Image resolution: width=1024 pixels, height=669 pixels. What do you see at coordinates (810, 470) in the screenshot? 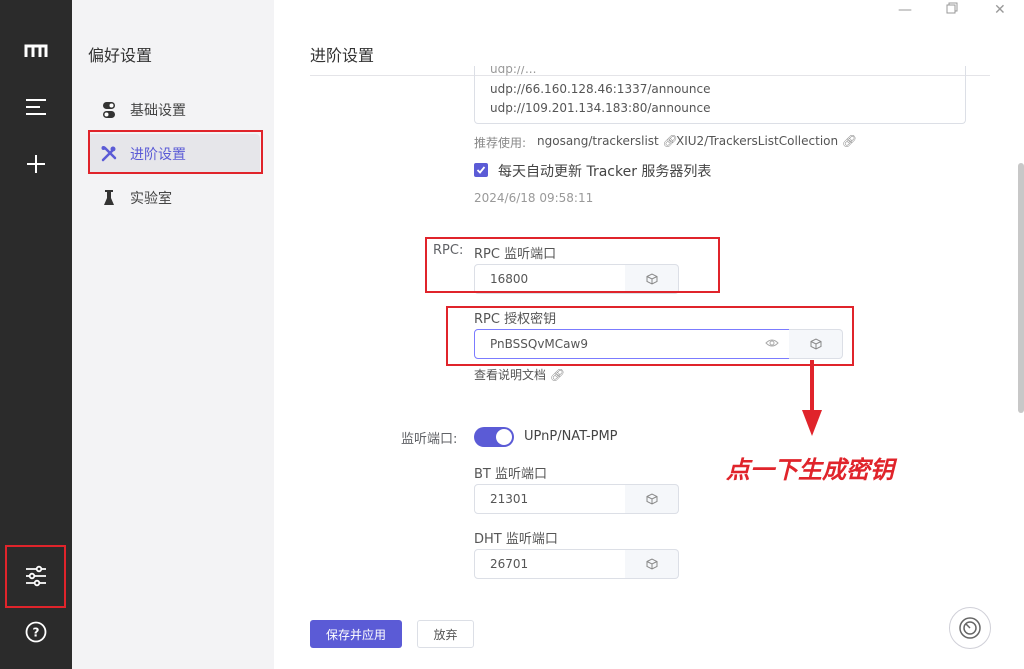
I see `annotation-text: 点一下生成密钥` at bounding box center [810, 470].